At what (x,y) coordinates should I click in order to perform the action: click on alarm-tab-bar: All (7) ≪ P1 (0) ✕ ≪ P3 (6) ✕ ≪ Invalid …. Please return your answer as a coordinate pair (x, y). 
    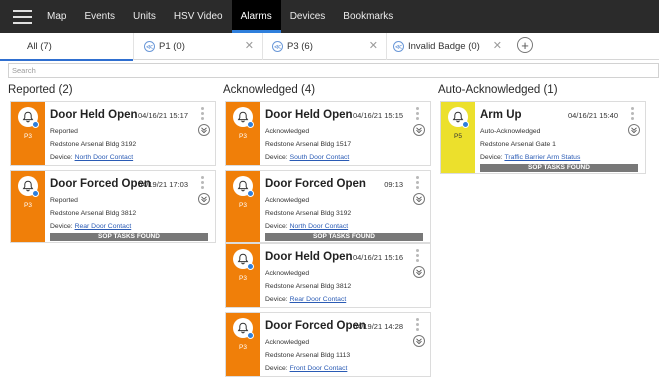
    Looking at the image, I should click on (329, 47).